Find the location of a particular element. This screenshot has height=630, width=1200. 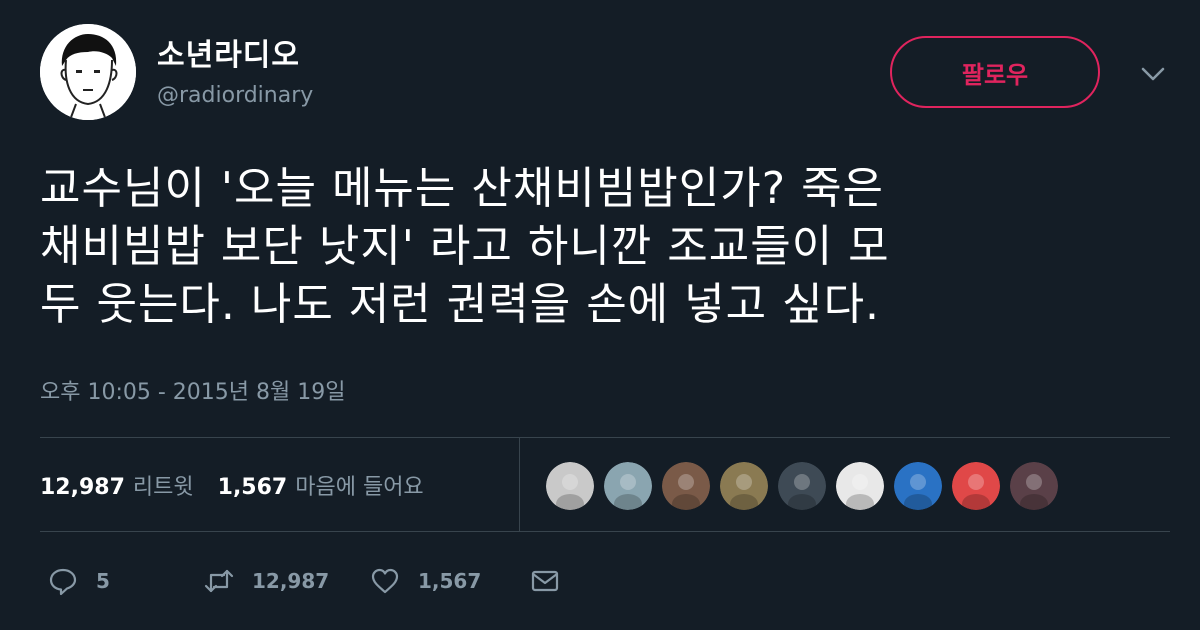

chevron-down-icon is located at coordinates (1153, 74).